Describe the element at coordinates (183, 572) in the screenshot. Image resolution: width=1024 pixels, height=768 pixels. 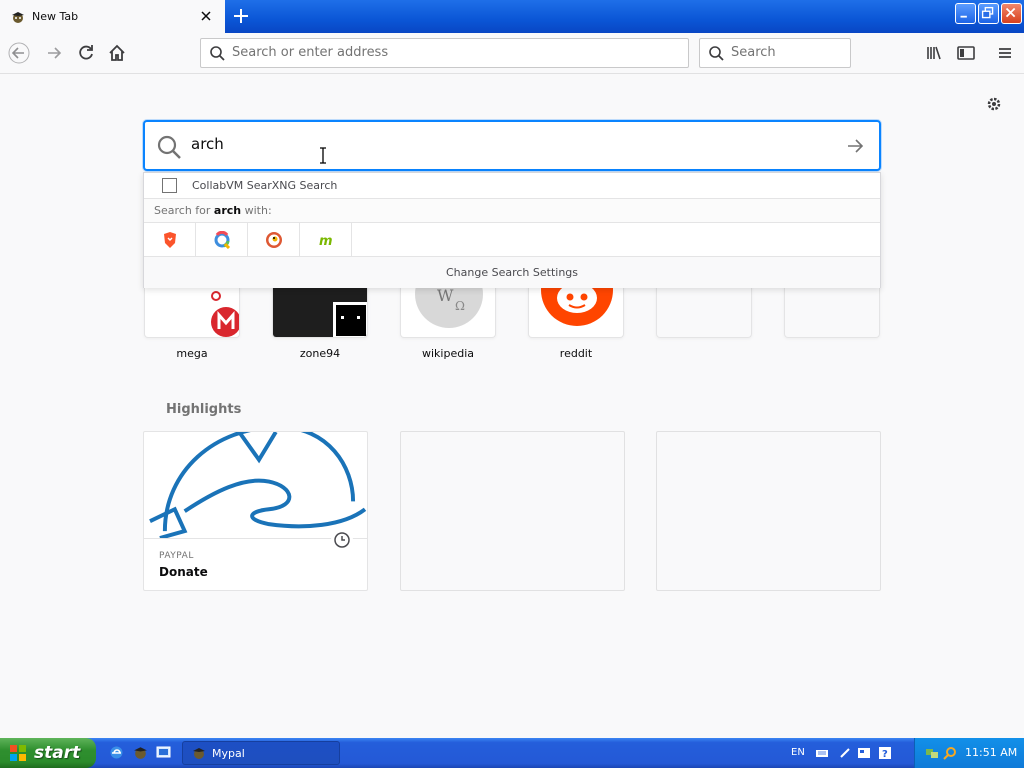
I see `card-title: Donate` at that location.